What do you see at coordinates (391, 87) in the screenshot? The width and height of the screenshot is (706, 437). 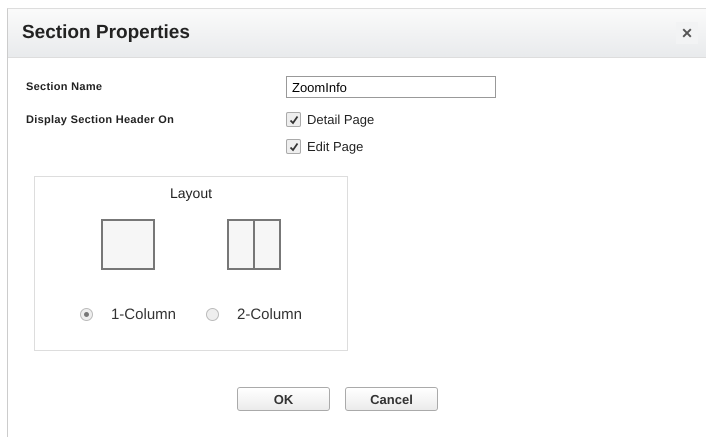 I see `section-name-field: ZoomInfo` at bounding box center [391, 87].